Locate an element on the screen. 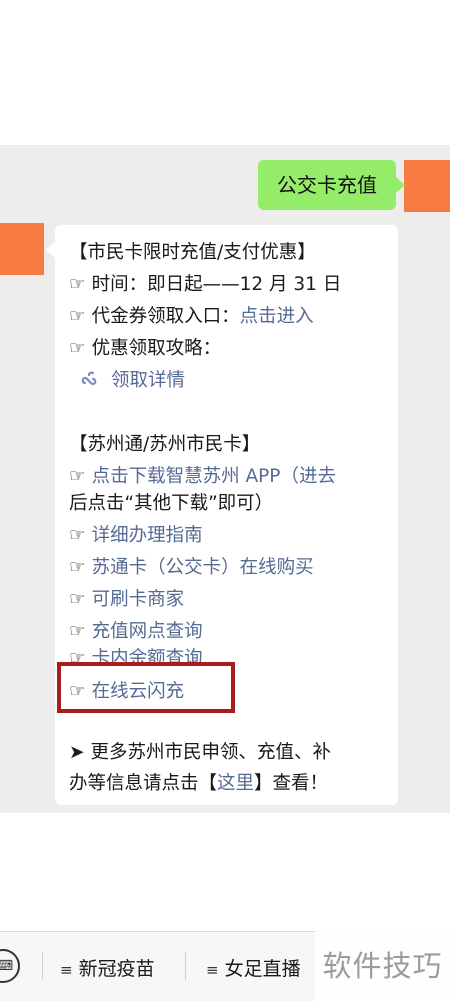  more-info-line1: ➤ 更多苏州市民申领、充值、补 is located at coordinates (200, 751).